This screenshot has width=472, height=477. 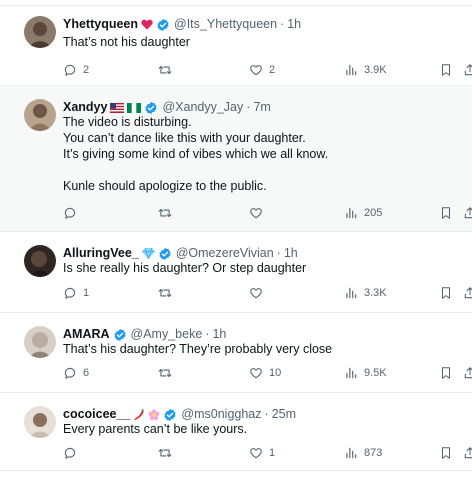 I want to click on views-button: 205, so click(x=363, y=213).